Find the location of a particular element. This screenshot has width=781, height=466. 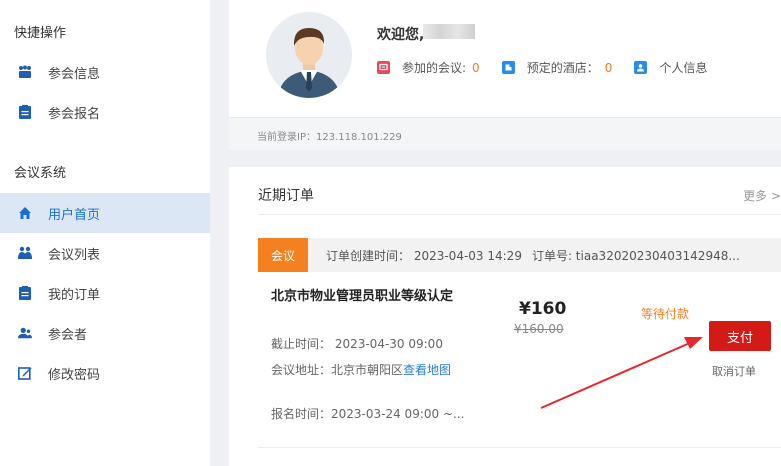

username-blurred is located at coordinates (449, 31).